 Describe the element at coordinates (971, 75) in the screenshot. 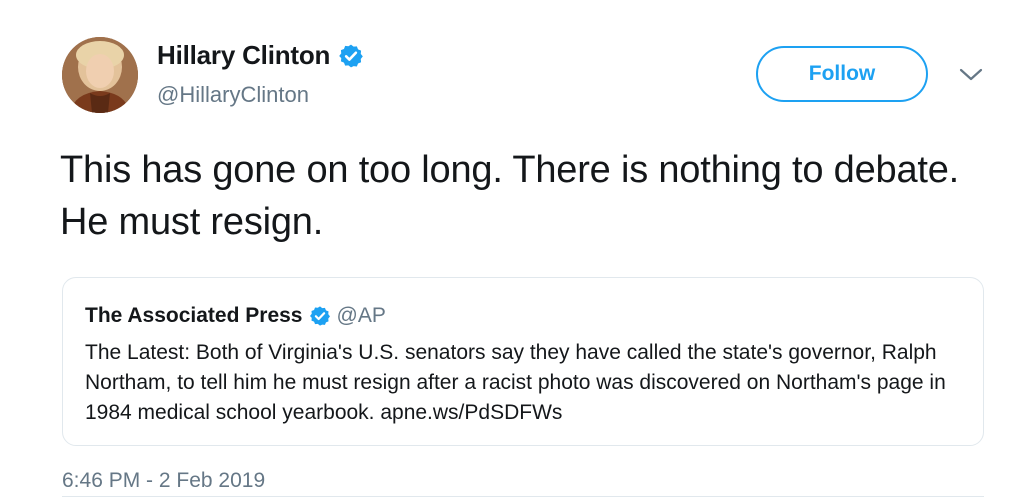

I see `chevron-down-icon` at that location.